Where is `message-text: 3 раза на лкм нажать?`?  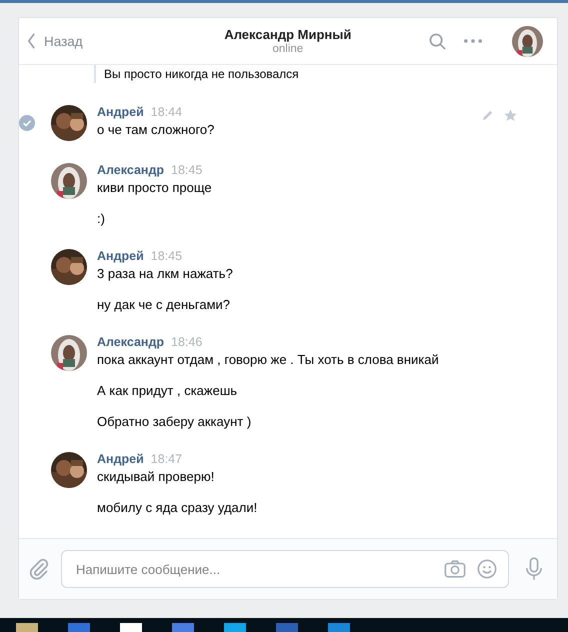
message-text: 3 раза на лкм нажать? is located at coordinates (165, 273).